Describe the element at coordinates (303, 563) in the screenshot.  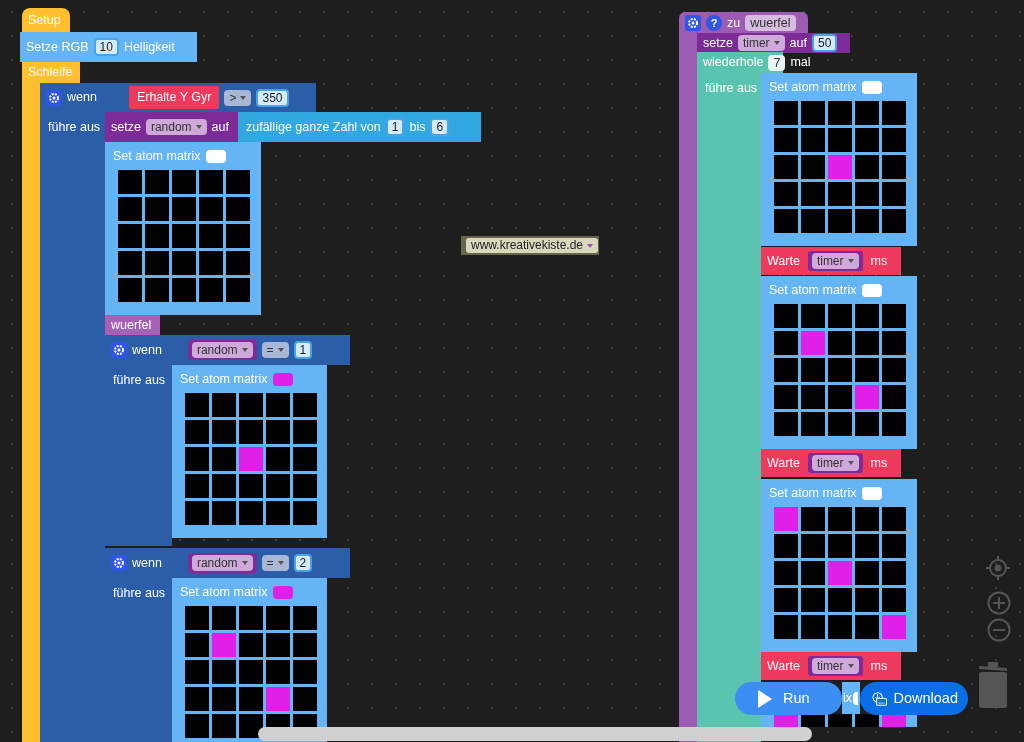
I see `number-field: 2` at that location.